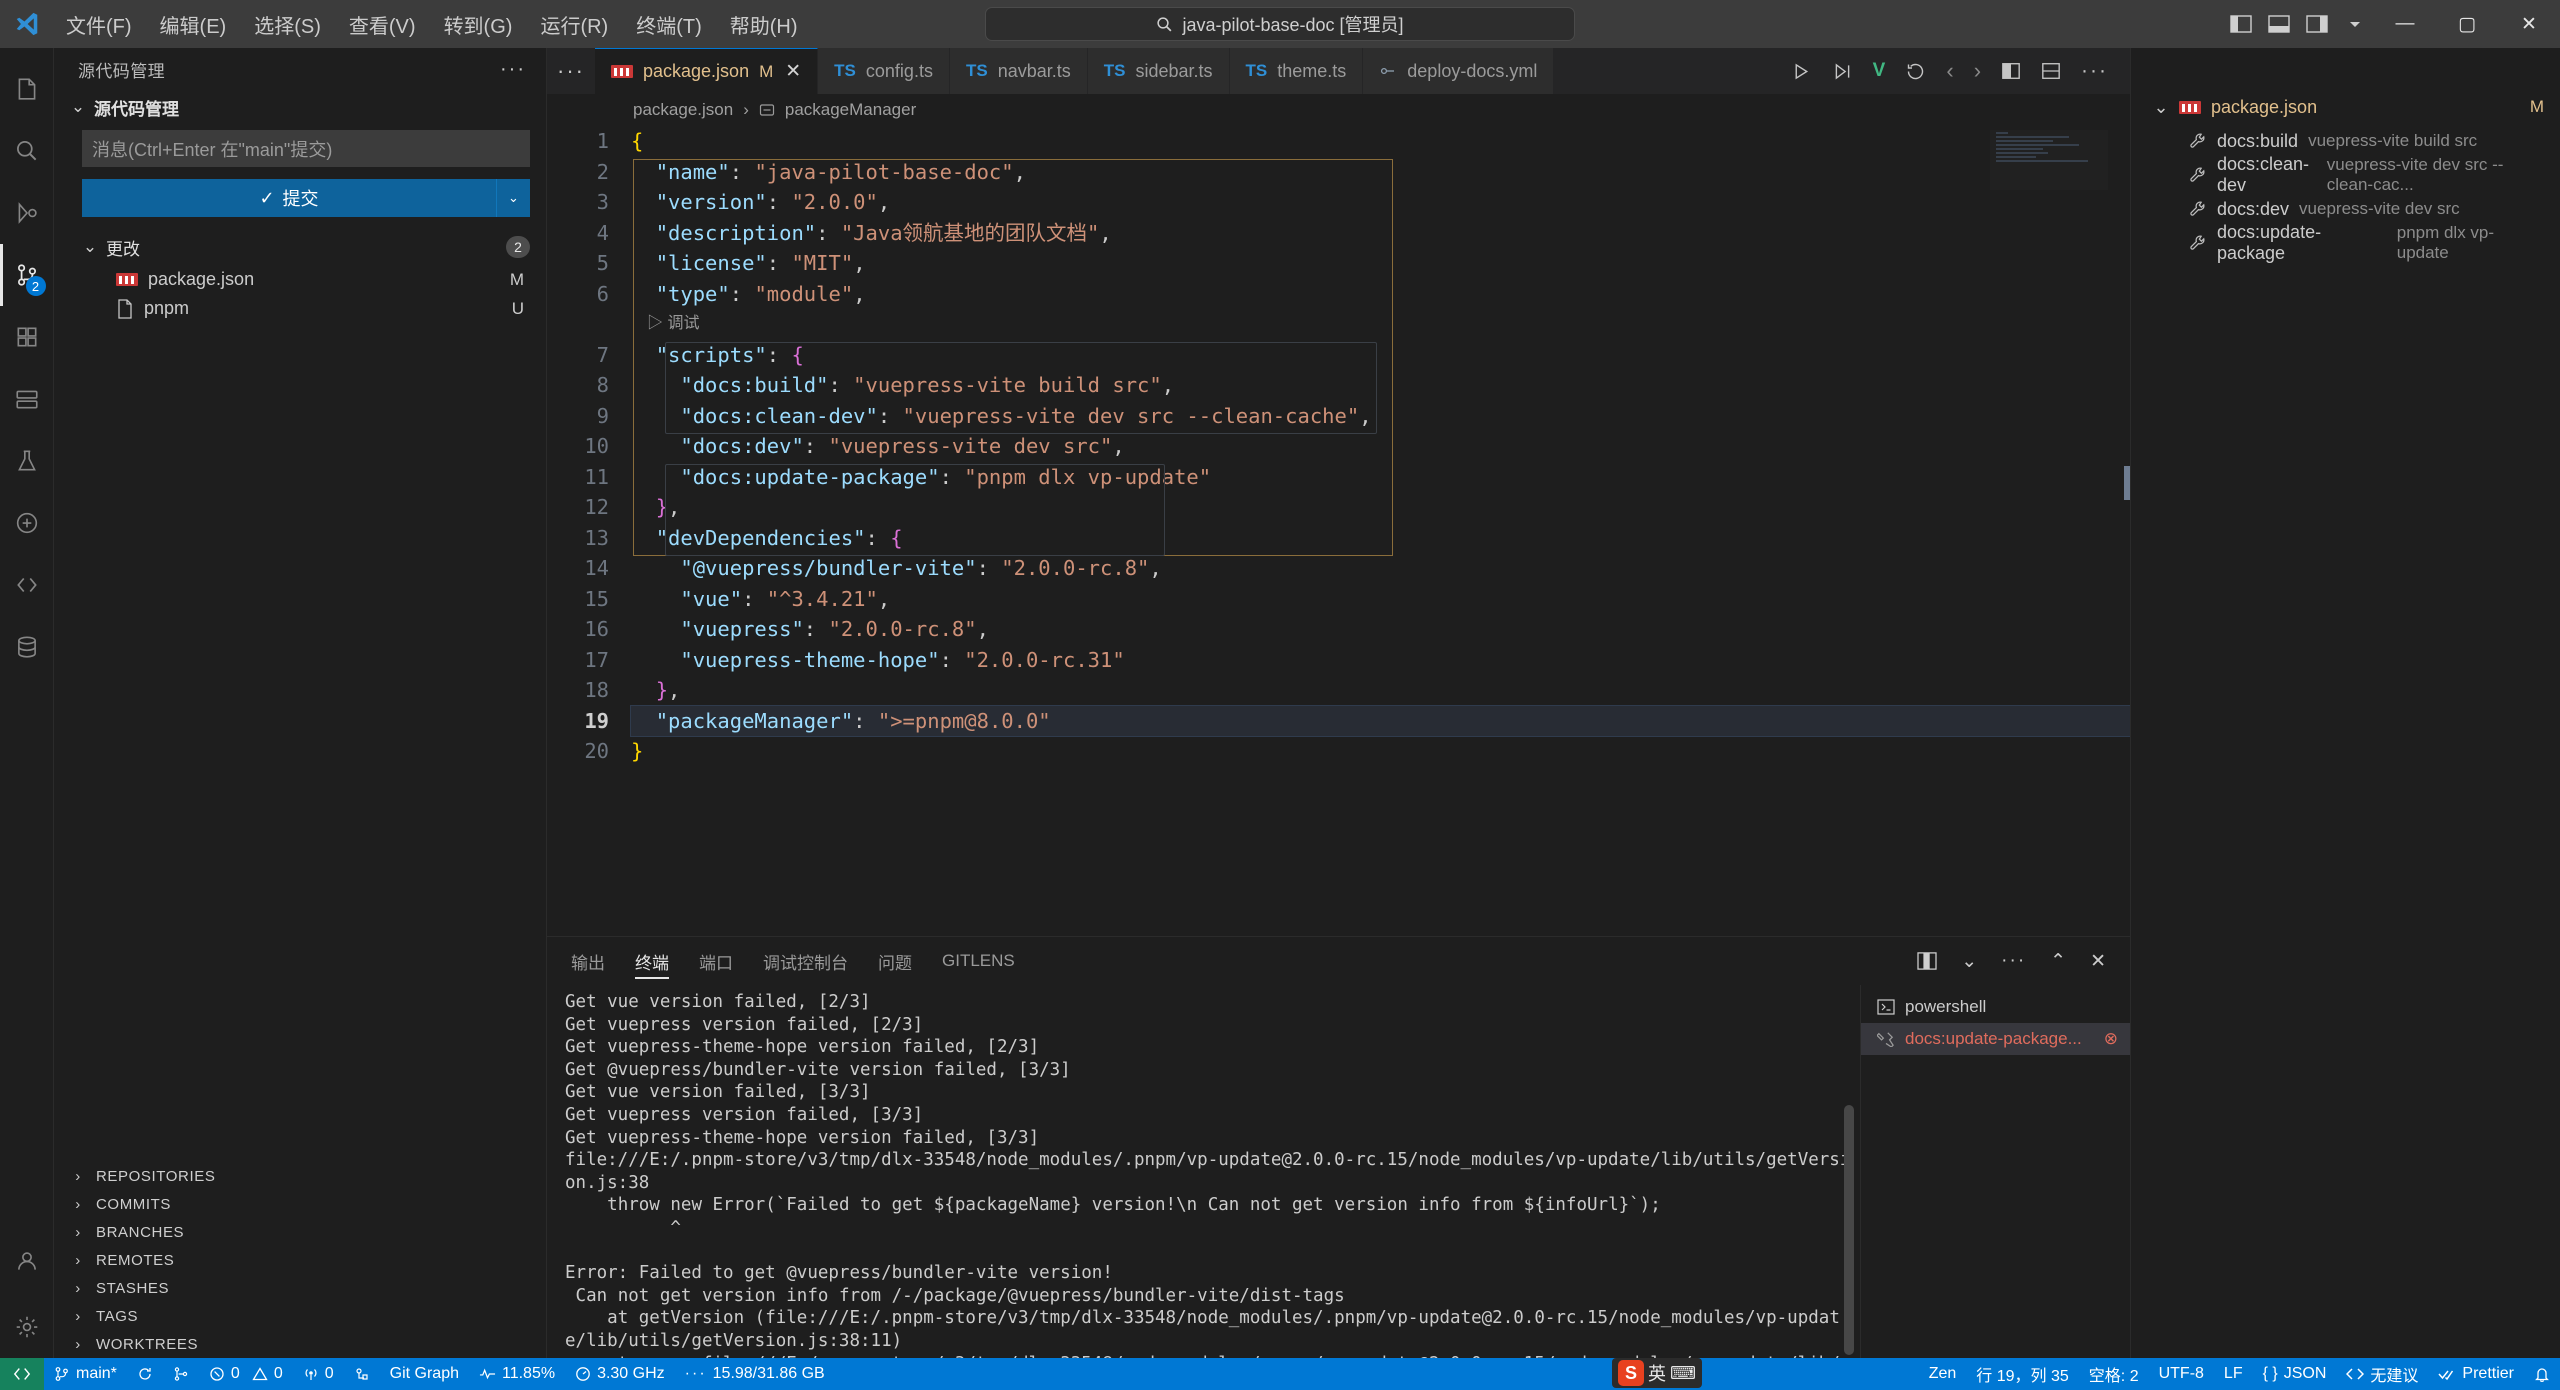  I want to click on open-preview-icon, so click(2011, 71).